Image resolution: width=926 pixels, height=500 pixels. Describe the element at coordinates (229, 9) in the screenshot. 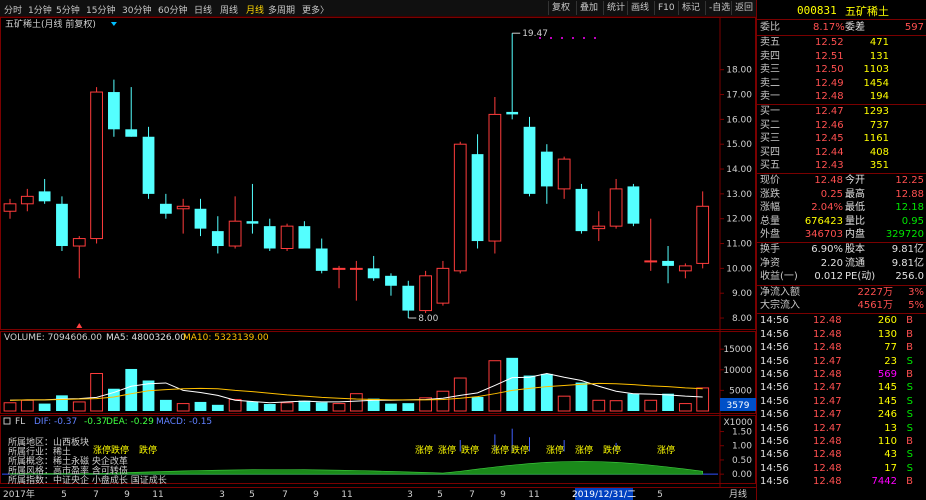

I see `period-tab-7: 周线` at that location.